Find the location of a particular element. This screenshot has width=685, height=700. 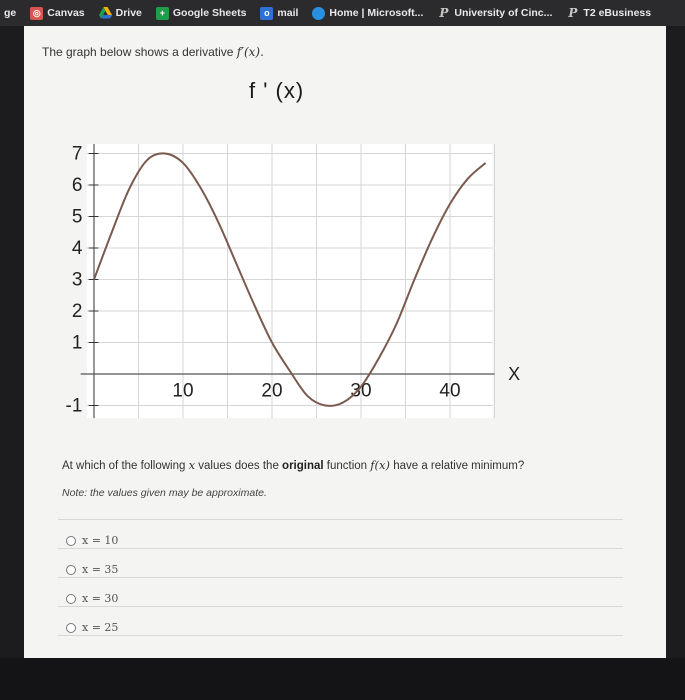

prompt-part3: function is located at coordinates (347, 466).